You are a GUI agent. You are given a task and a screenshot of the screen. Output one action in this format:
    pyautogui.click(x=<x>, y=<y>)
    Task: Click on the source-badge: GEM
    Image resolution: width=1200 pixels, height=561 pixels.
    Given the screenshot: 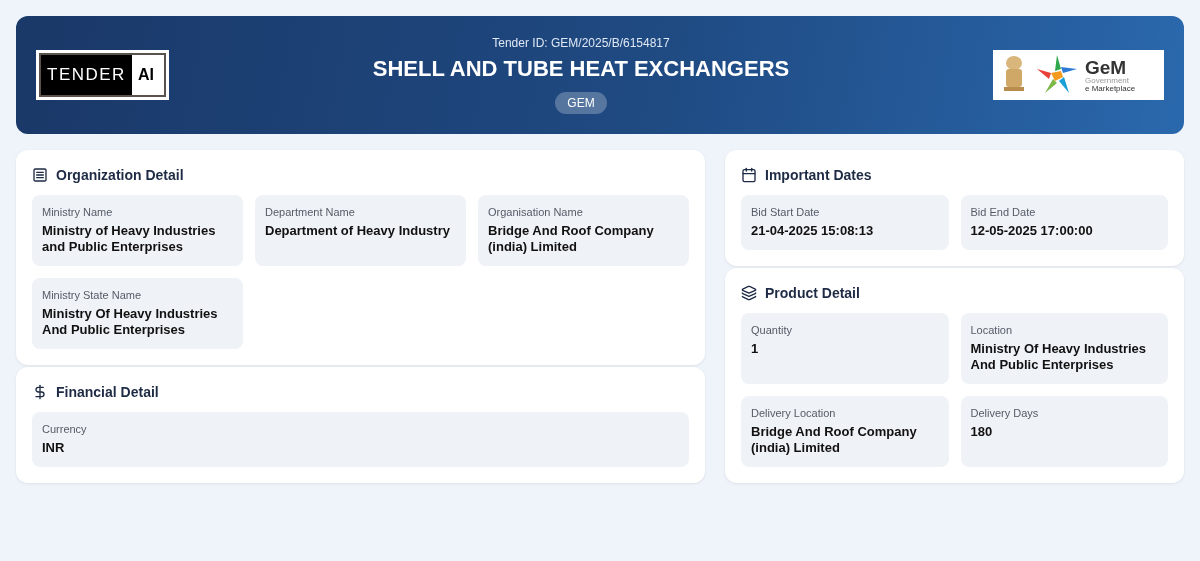 What is the action you would take?
    pyautogui.click(x=581, y=103)
    